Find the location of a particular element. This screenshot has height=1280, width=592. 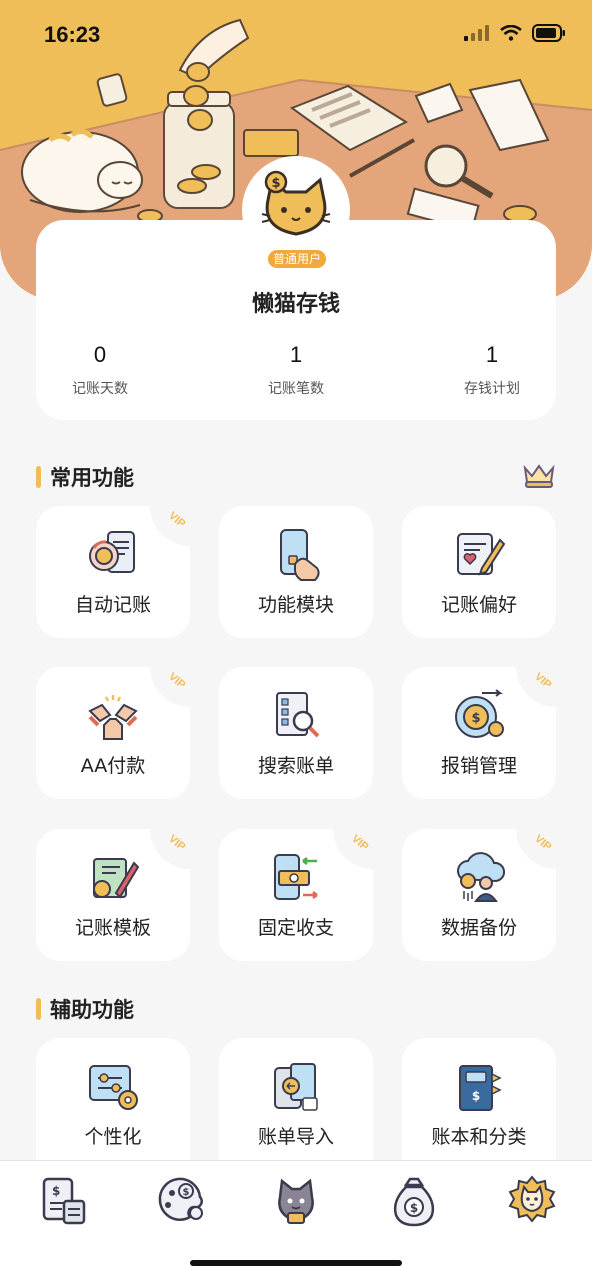

section-title-assist: 辅助功能 is located at coordinates (85, 1009).